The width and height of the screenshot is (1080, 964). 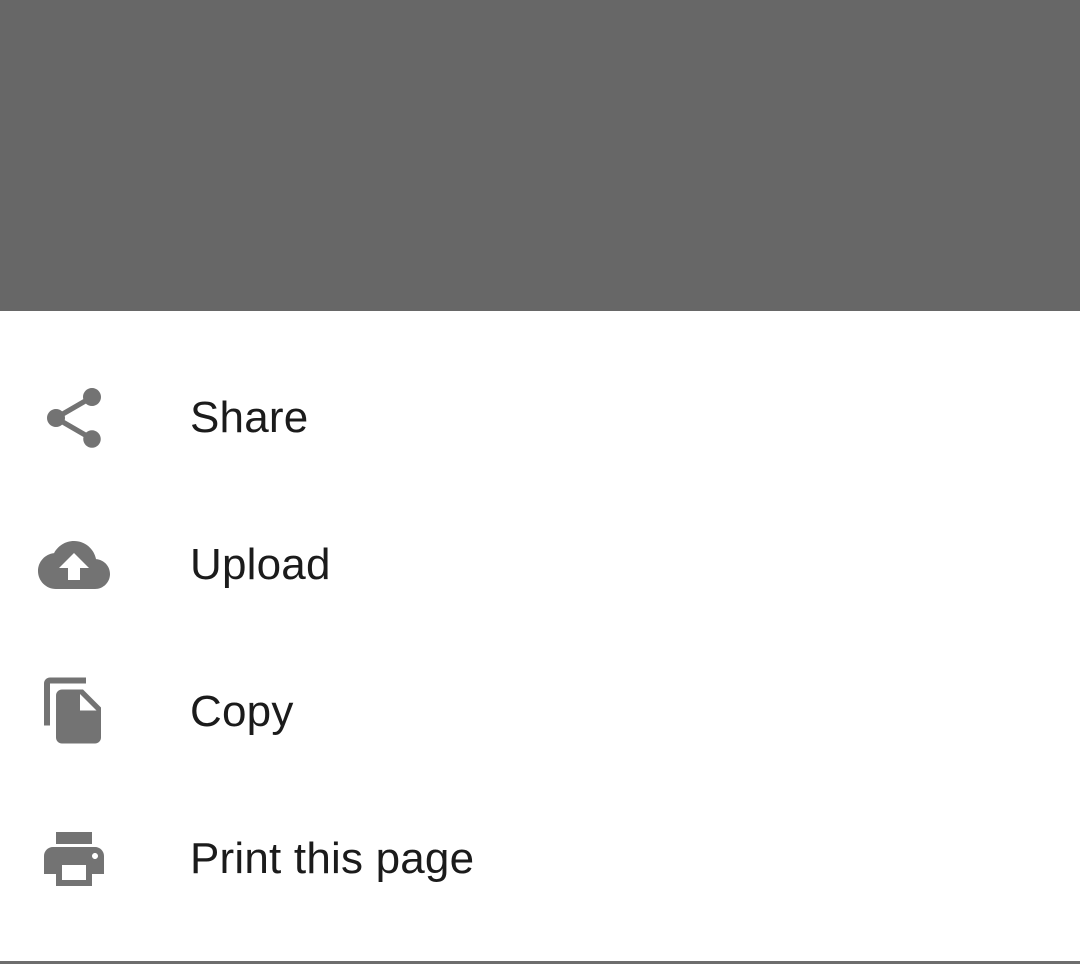 I want to click on print-icon, so click(x=74, y=859).